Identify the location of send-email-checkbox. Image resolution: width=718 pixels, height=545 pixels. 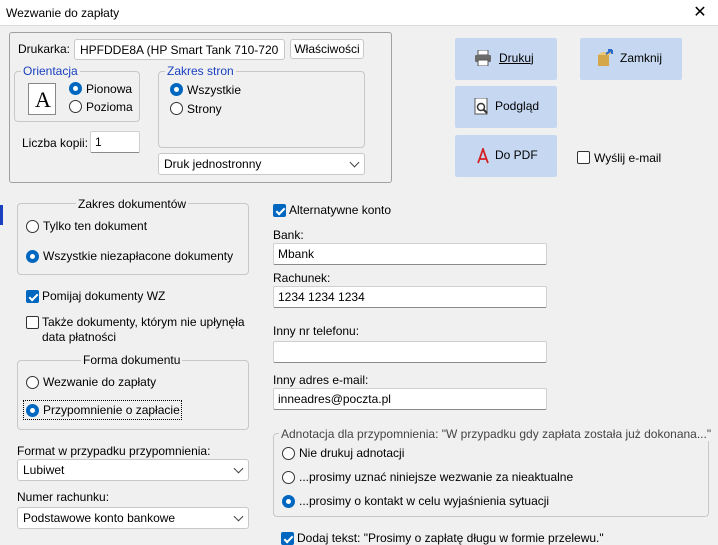
(583, 157).